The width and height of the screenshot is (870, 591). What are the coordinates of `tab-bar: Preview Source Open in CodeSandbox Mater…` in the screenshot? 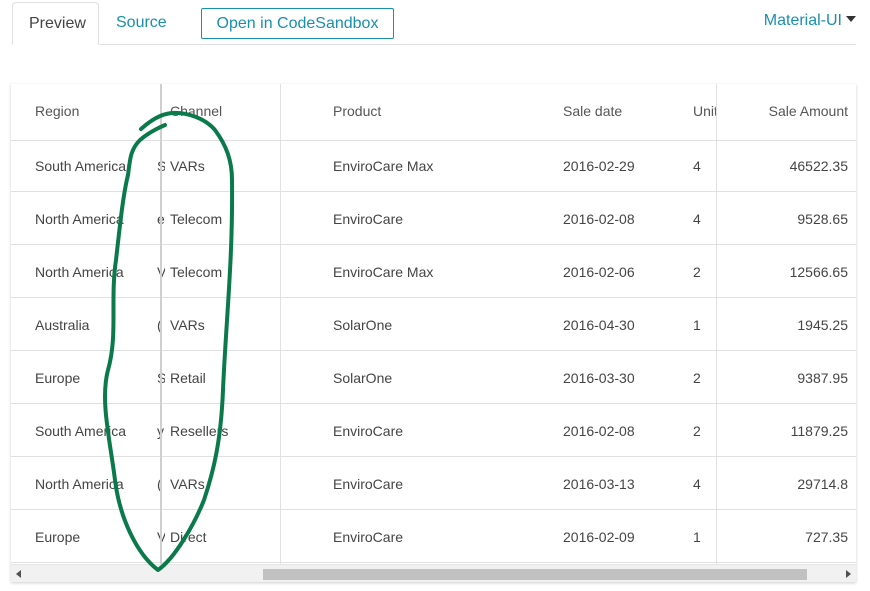 It's located at (434, 22).